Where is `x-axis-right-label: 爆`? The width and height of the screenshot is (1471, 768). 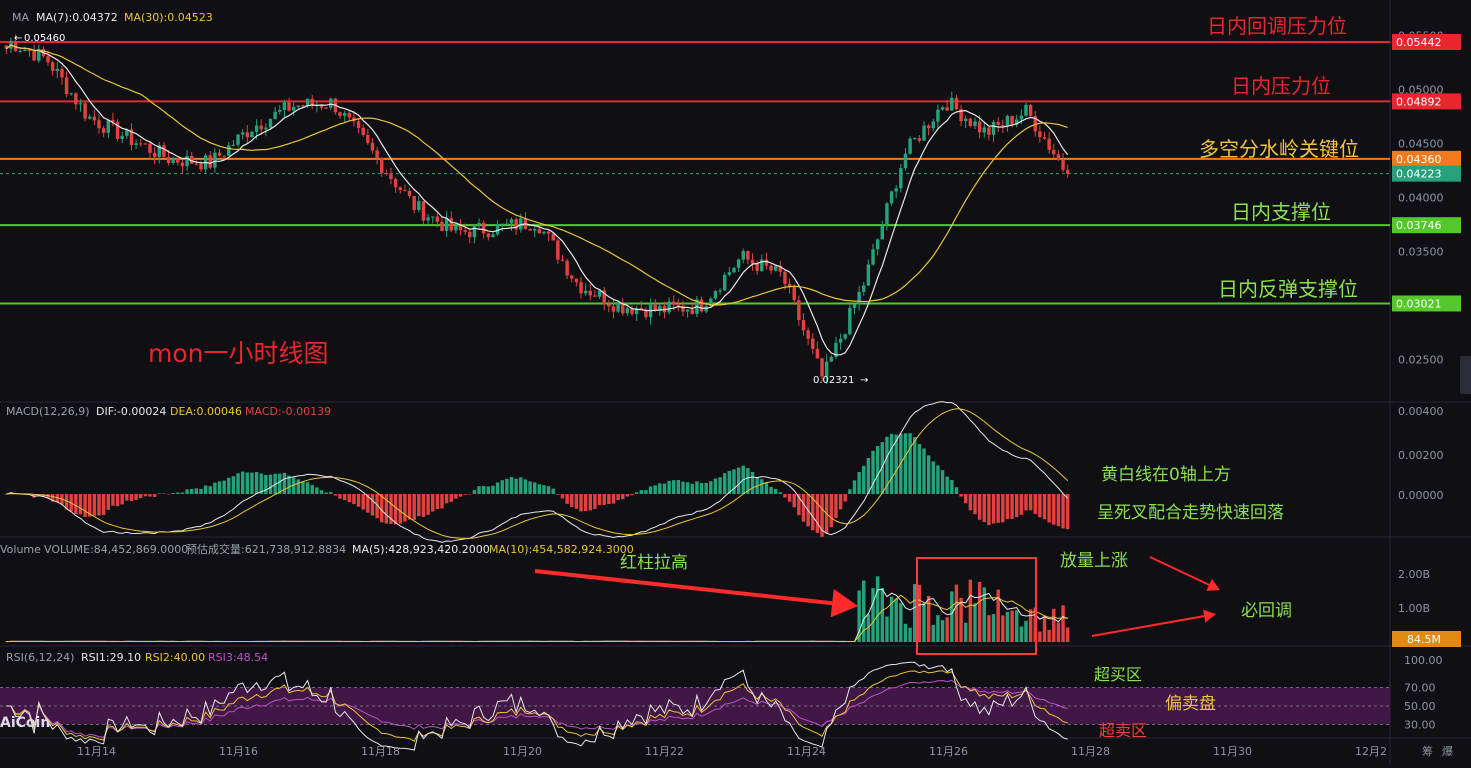
x-axis-right-label: 爆 is located at coordinates (1447, 751).